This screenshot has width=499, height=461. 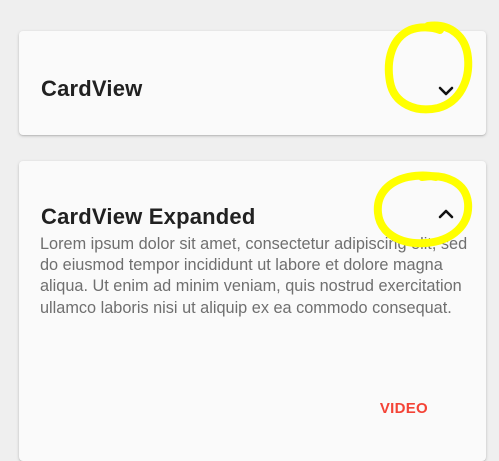 I want to click on chevron-down-icon, so click(x=446, y=91).